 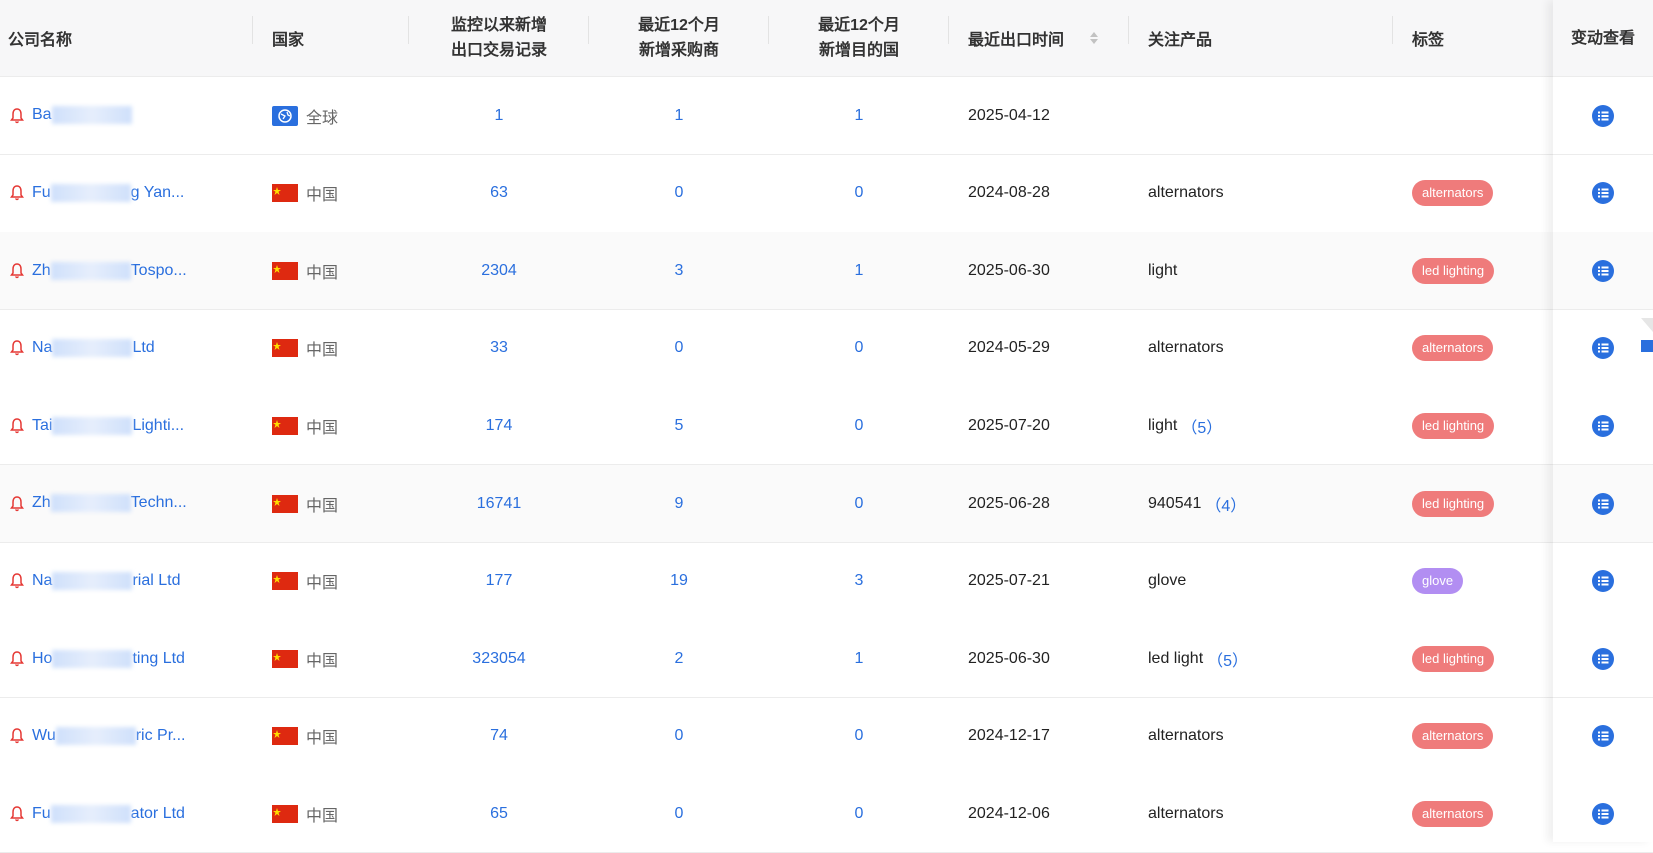 What do you see at coordinates (499, 658) in the screenshot?
I see `records-cell: 323054` at bounding box center [499, 658].